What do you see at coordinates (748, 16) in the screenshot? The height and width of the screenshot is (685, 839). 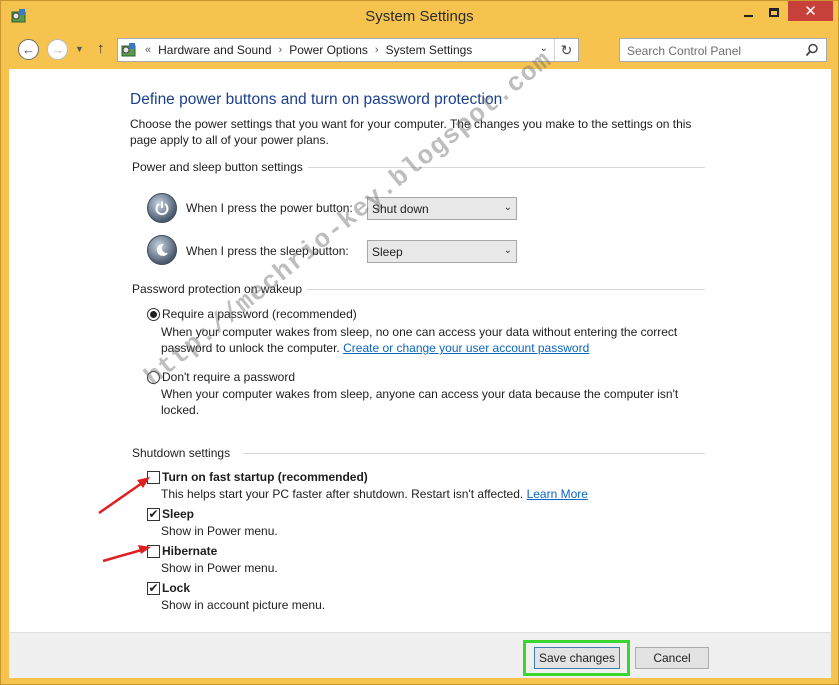 I see `minimize-icon` at bounding box center [748, 16].